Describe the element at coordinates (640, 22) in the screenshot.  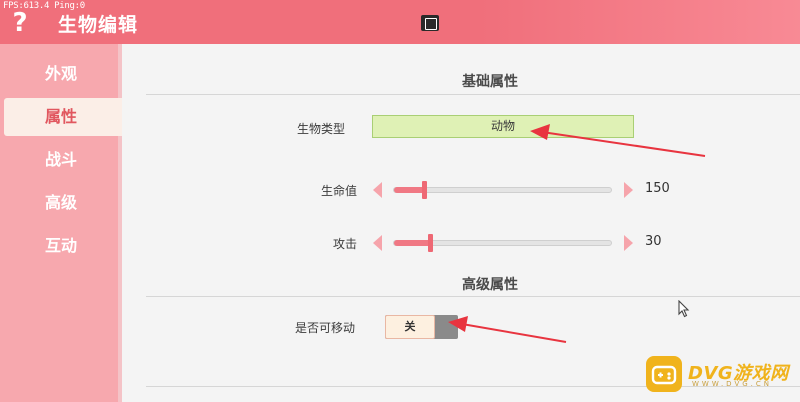
I see `top-bar-glow` at that location.